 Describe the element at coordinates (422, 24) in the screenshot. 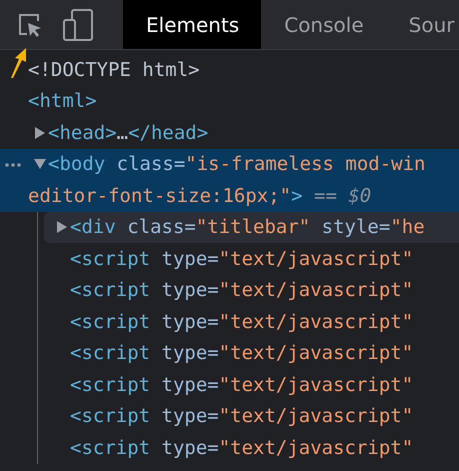

I see `panel-tab: Sour` at that location.